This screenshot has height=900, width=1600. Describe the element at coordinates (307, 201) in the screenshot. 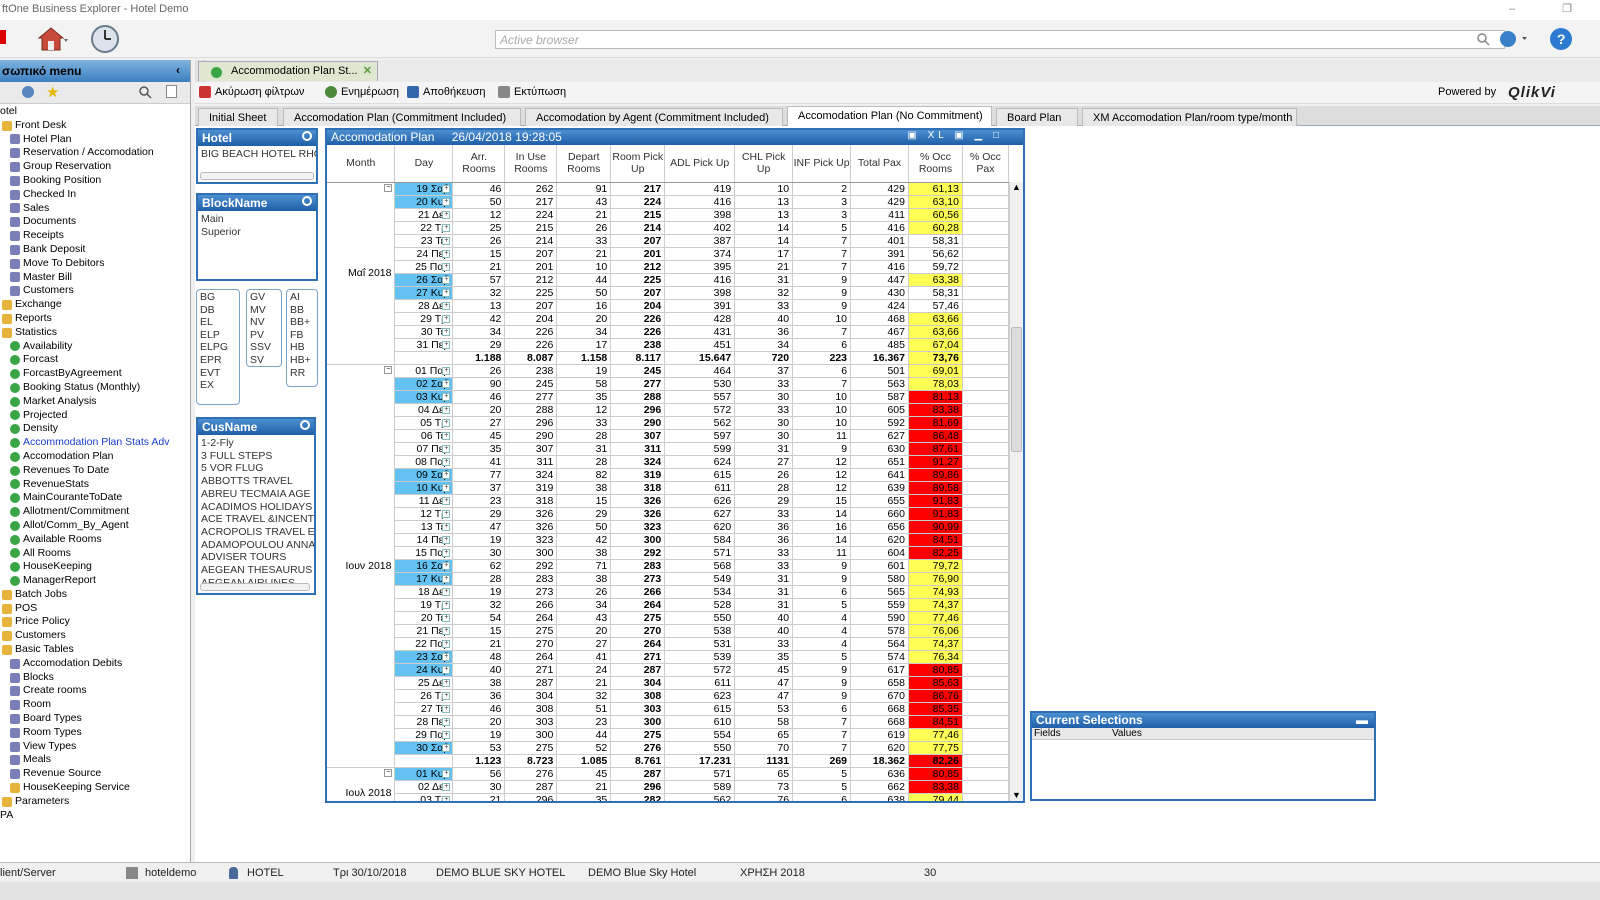

I see `listbox-search-icon` at that location.